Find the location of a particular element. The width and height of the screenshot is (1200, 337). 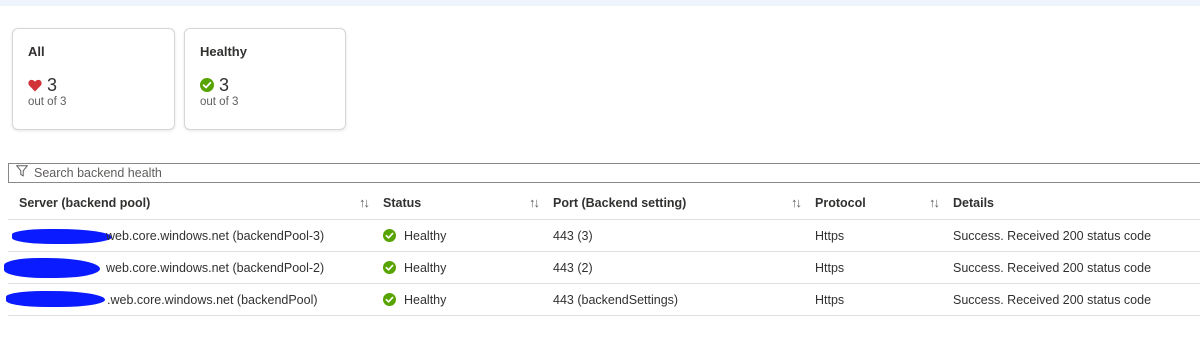

filter-icon is located at coordinates (22, 173).